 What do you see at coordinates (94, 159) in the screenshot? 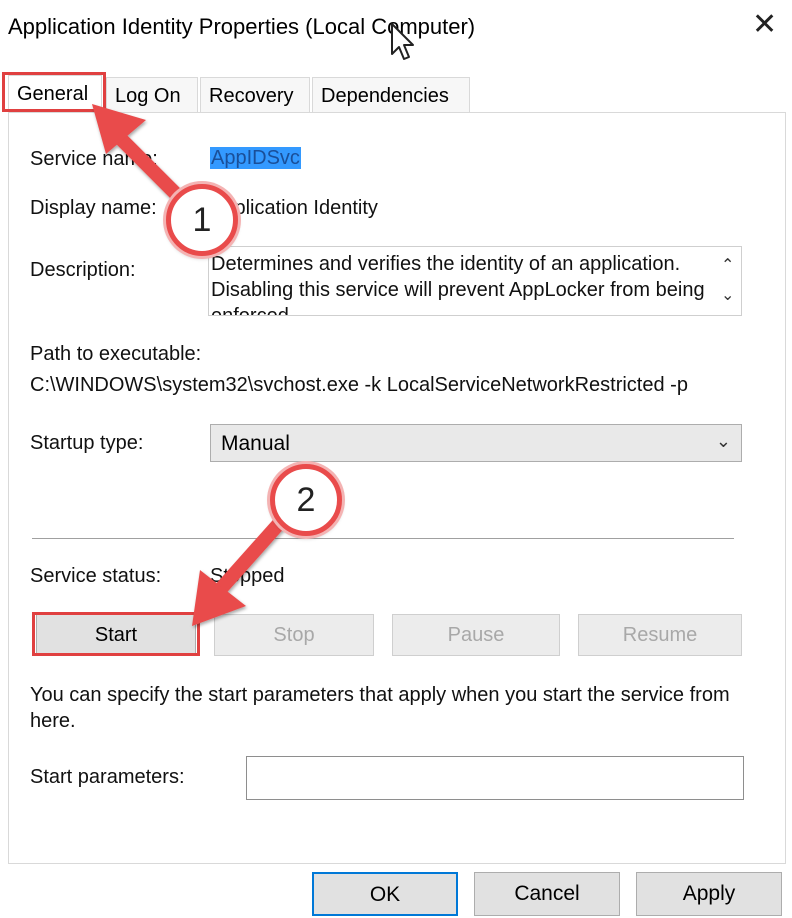
I see `service-name-label: Service name:` at bounding box center [94, 159].